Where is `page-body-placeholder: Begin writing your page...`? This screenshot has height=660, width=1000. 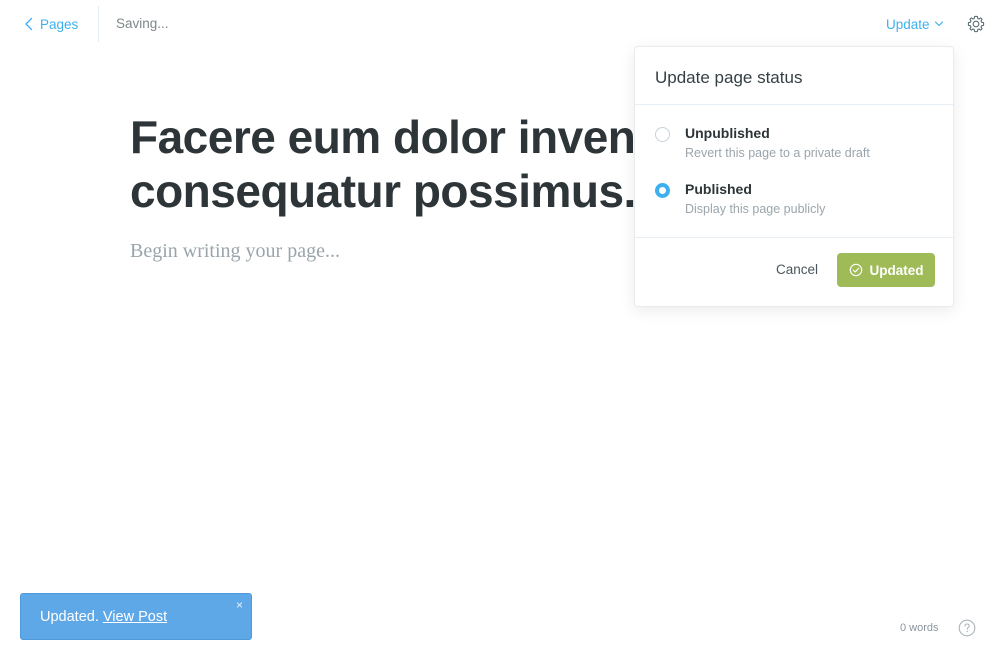 page-body-placeholder: Begin writing your page... is located at coordinates (235, 251).